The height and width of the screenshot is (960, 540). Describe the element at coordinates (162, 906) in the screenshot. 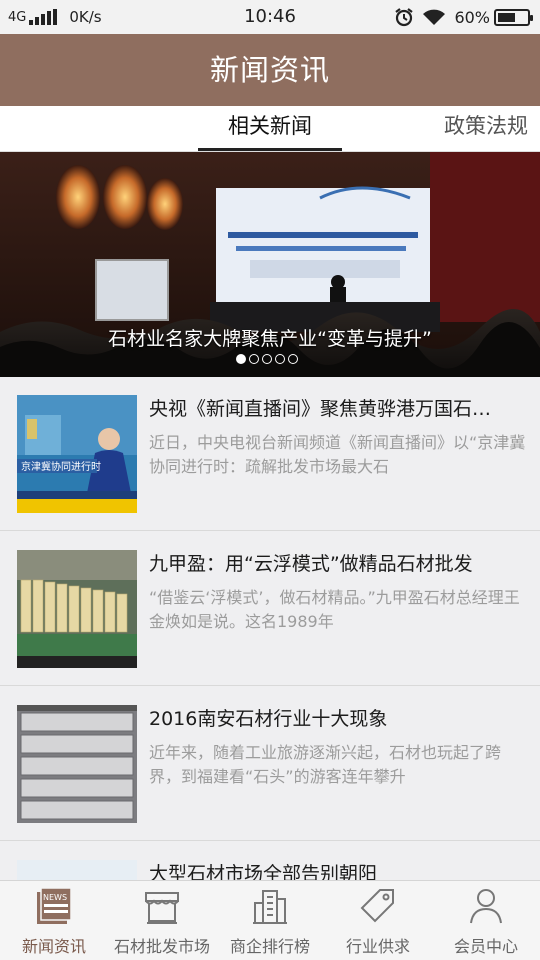

I see `market-icon` at that location.